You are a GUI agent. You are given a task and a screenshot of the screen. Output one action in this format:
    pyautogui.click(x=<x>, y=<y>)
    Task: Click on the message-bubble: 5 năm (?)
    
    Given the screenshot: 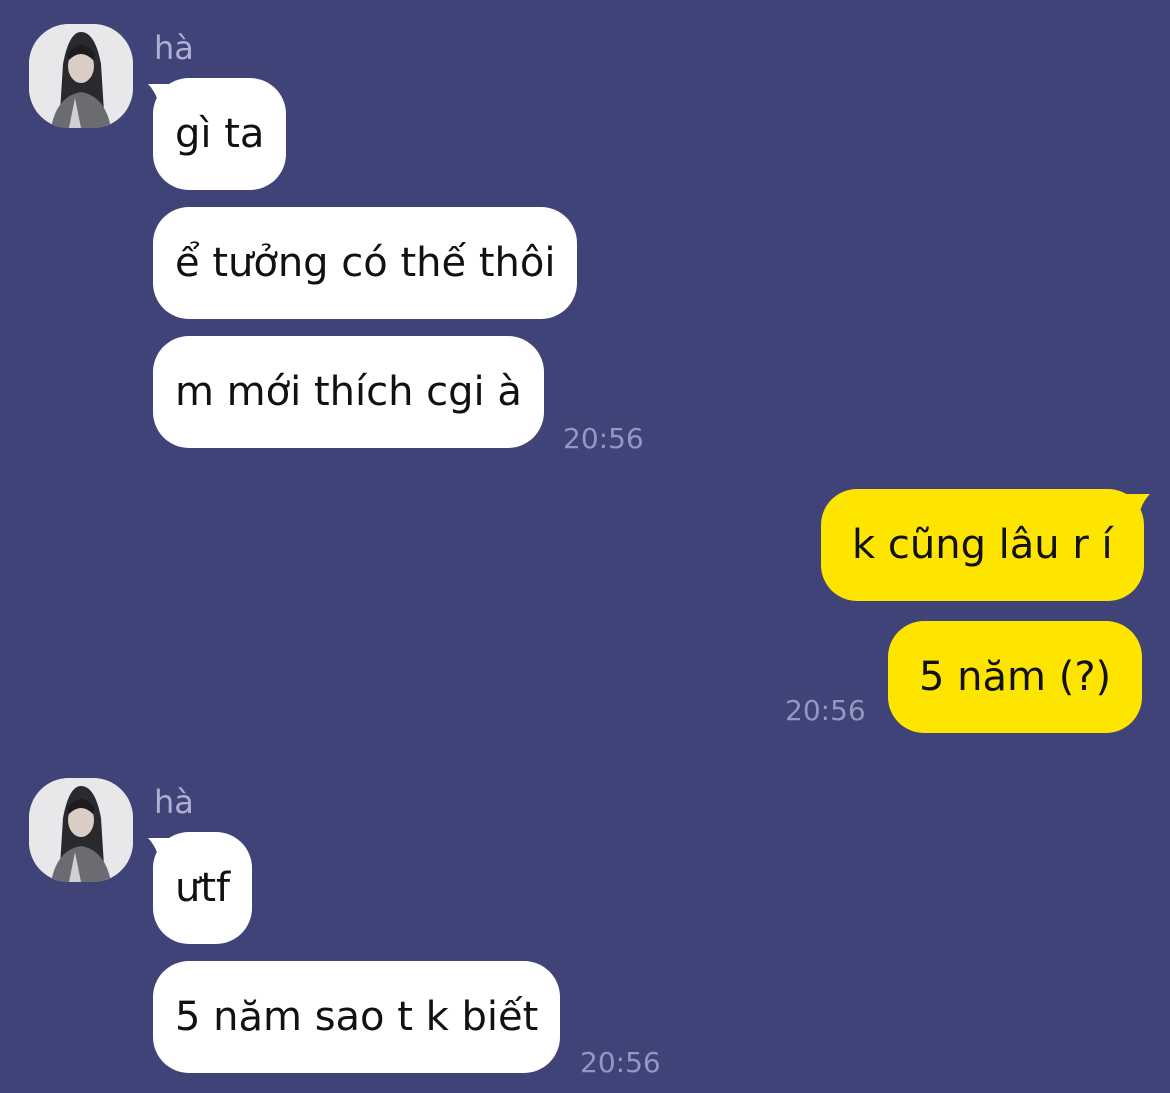 What is the action you would take?
    pyautogui.click(x=1015, y=677)
    